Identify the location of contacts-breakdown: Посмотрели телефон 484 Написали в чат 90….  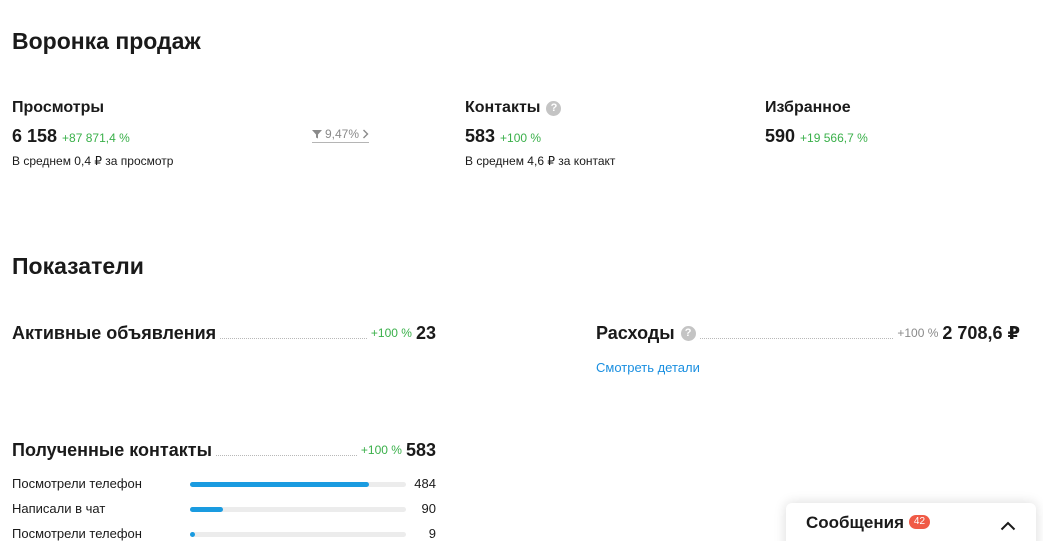
(224, 507).